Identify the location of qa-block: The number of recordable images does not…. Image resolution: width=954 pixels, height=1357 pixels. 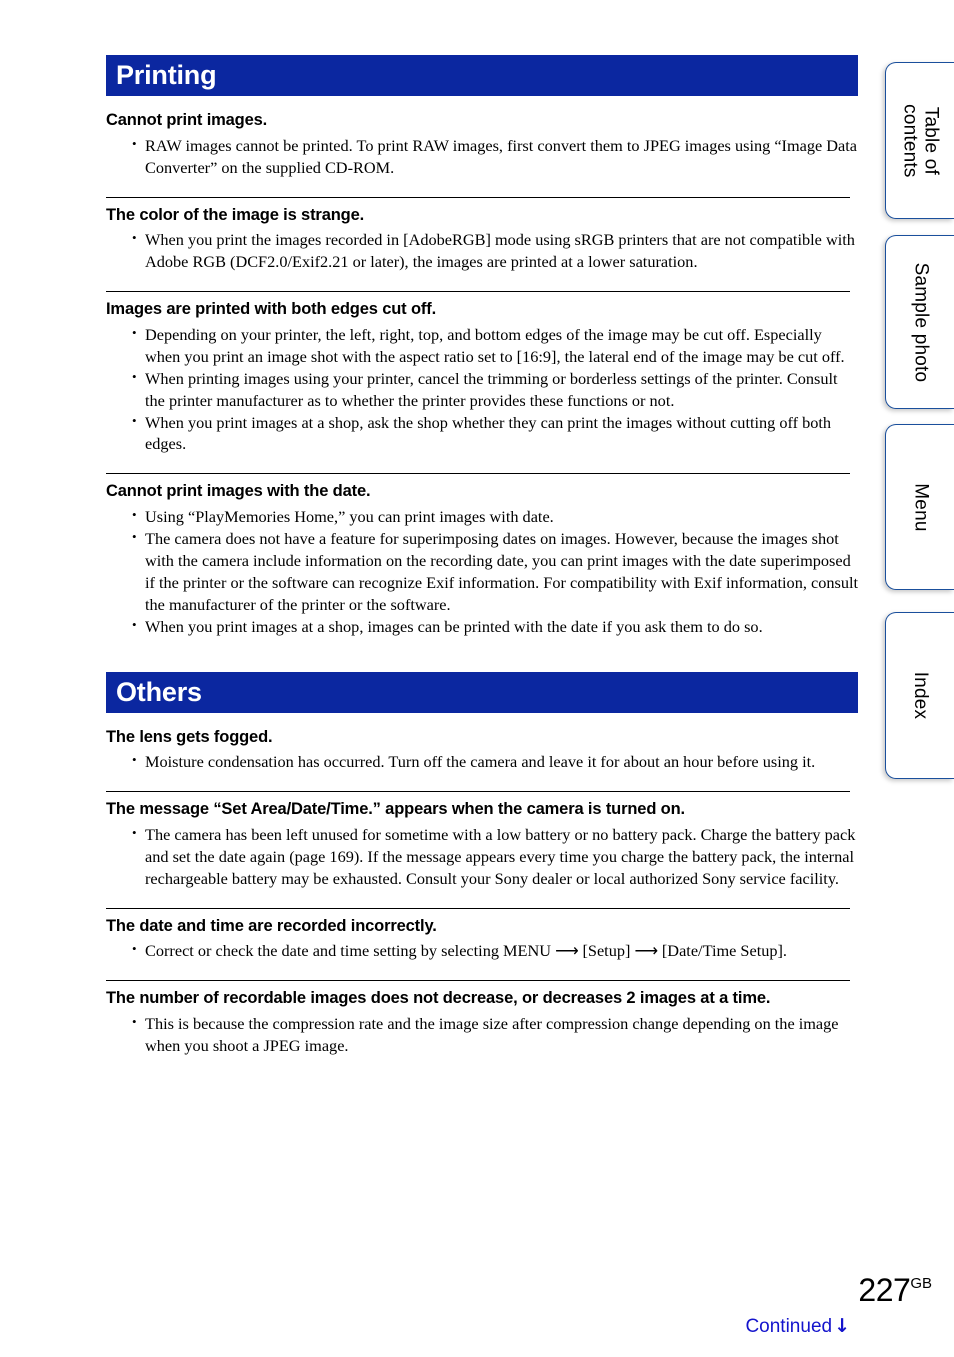
(482, 1018).